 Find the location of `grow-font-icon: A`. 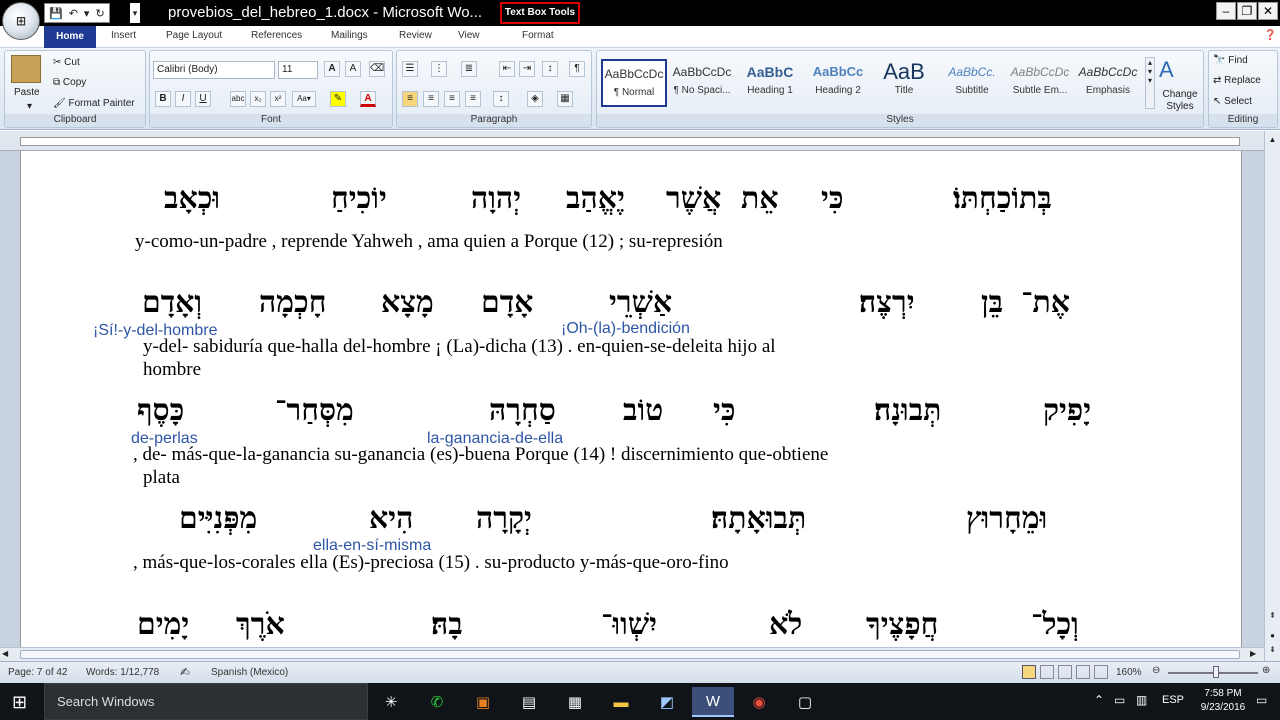

grow-font-icon: A is located at coordinates (332, 69).